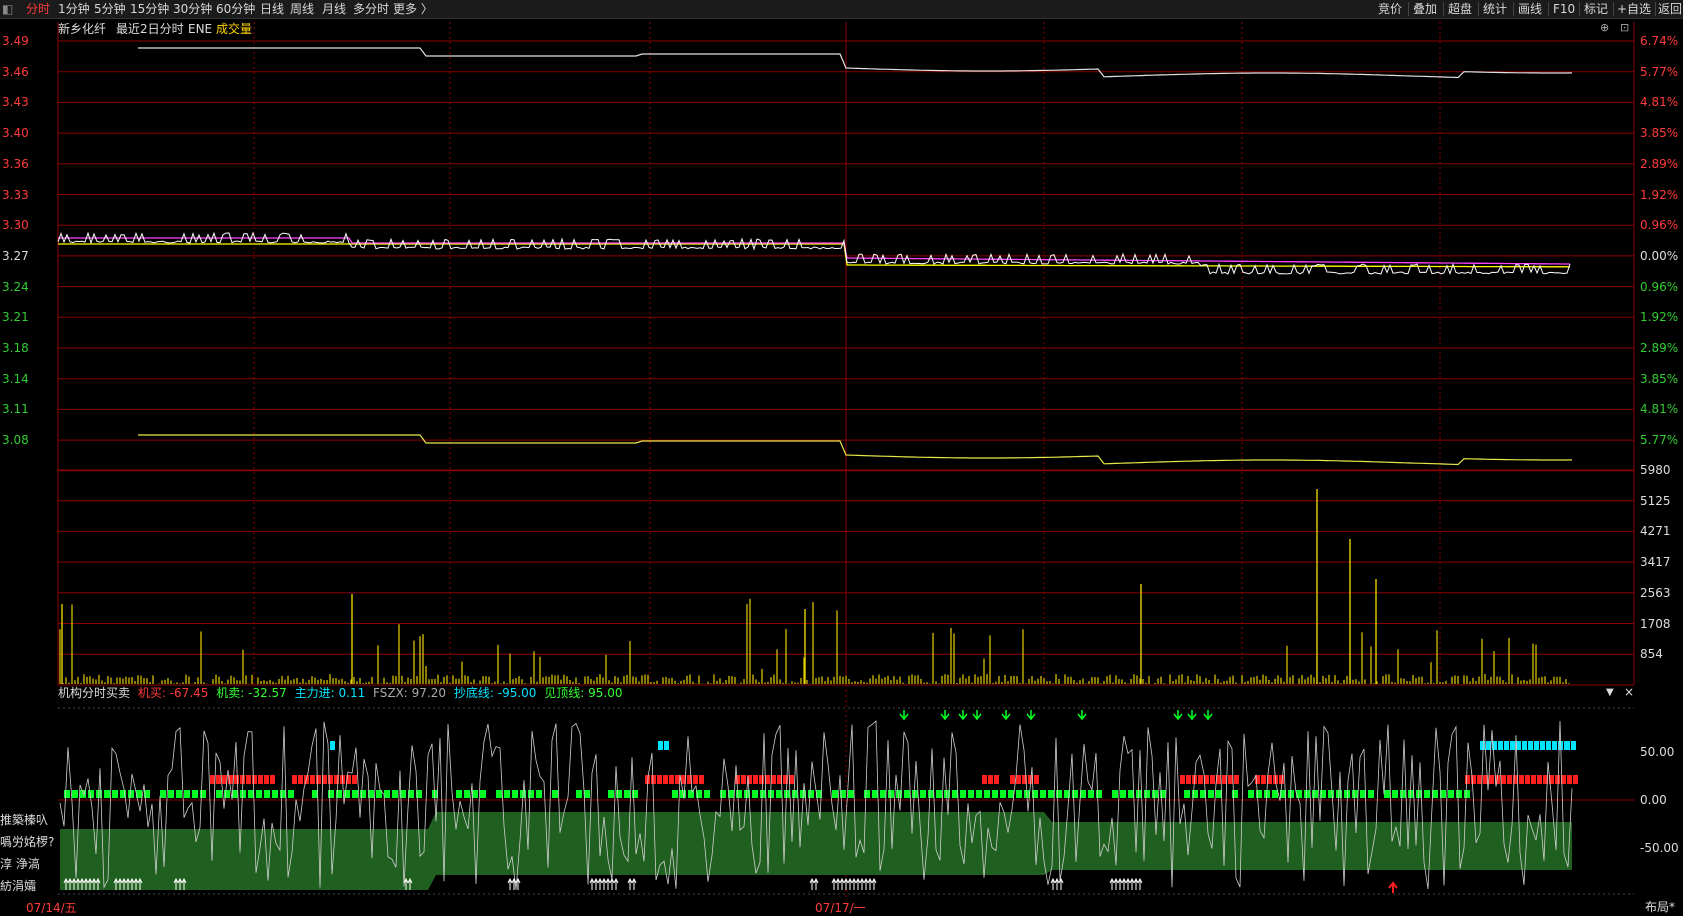 The width and height of the screenshot is (1683, 916). I want to click on volume-tick: 3417, so click(1655, 562).